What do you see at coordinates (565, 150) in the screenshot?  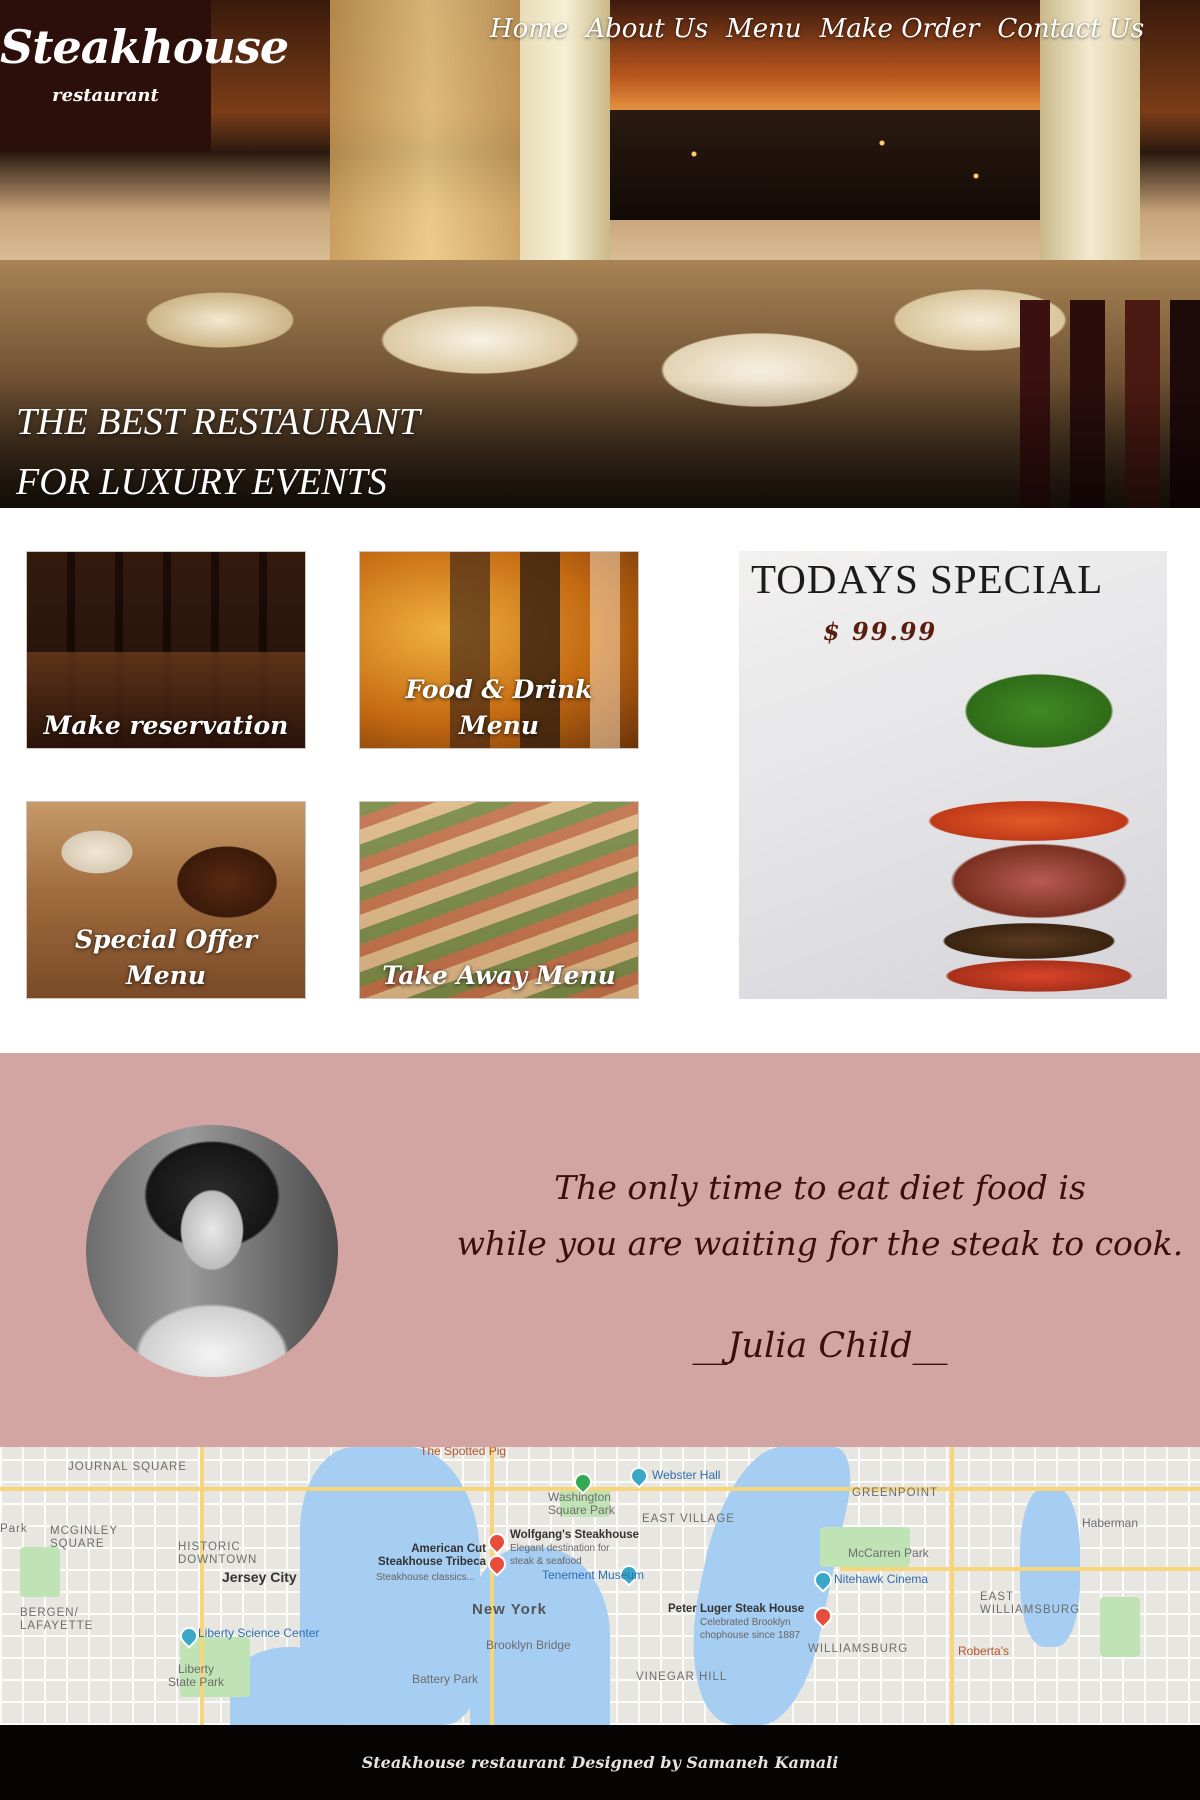 I see `hero-curtain-left` at bounding box center [565, 150].